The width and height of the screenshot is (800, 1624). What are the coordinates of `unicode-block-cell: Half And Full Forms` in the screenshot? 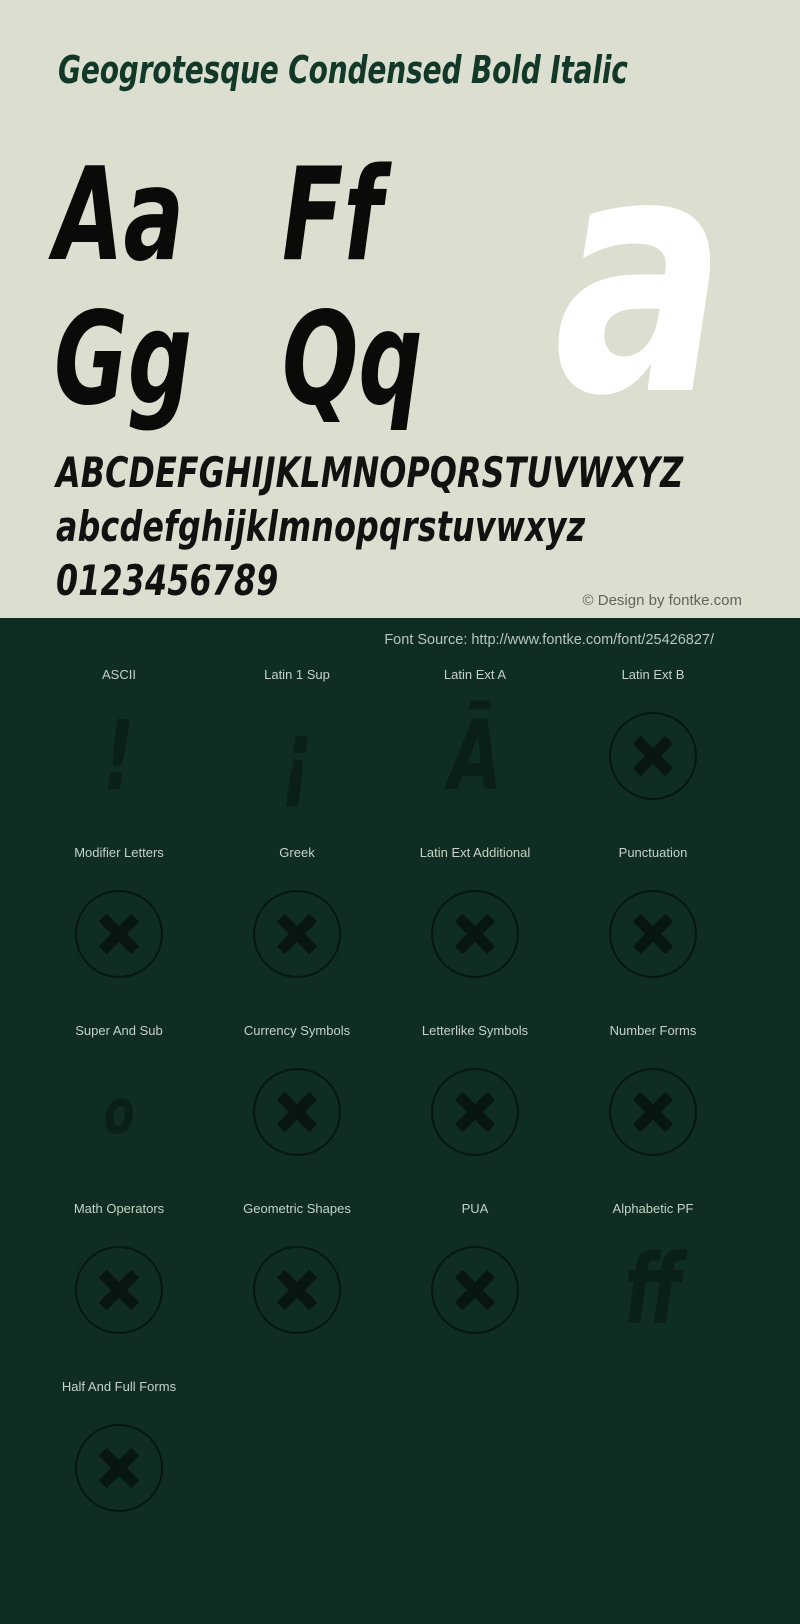 It's located at (119, 1453).